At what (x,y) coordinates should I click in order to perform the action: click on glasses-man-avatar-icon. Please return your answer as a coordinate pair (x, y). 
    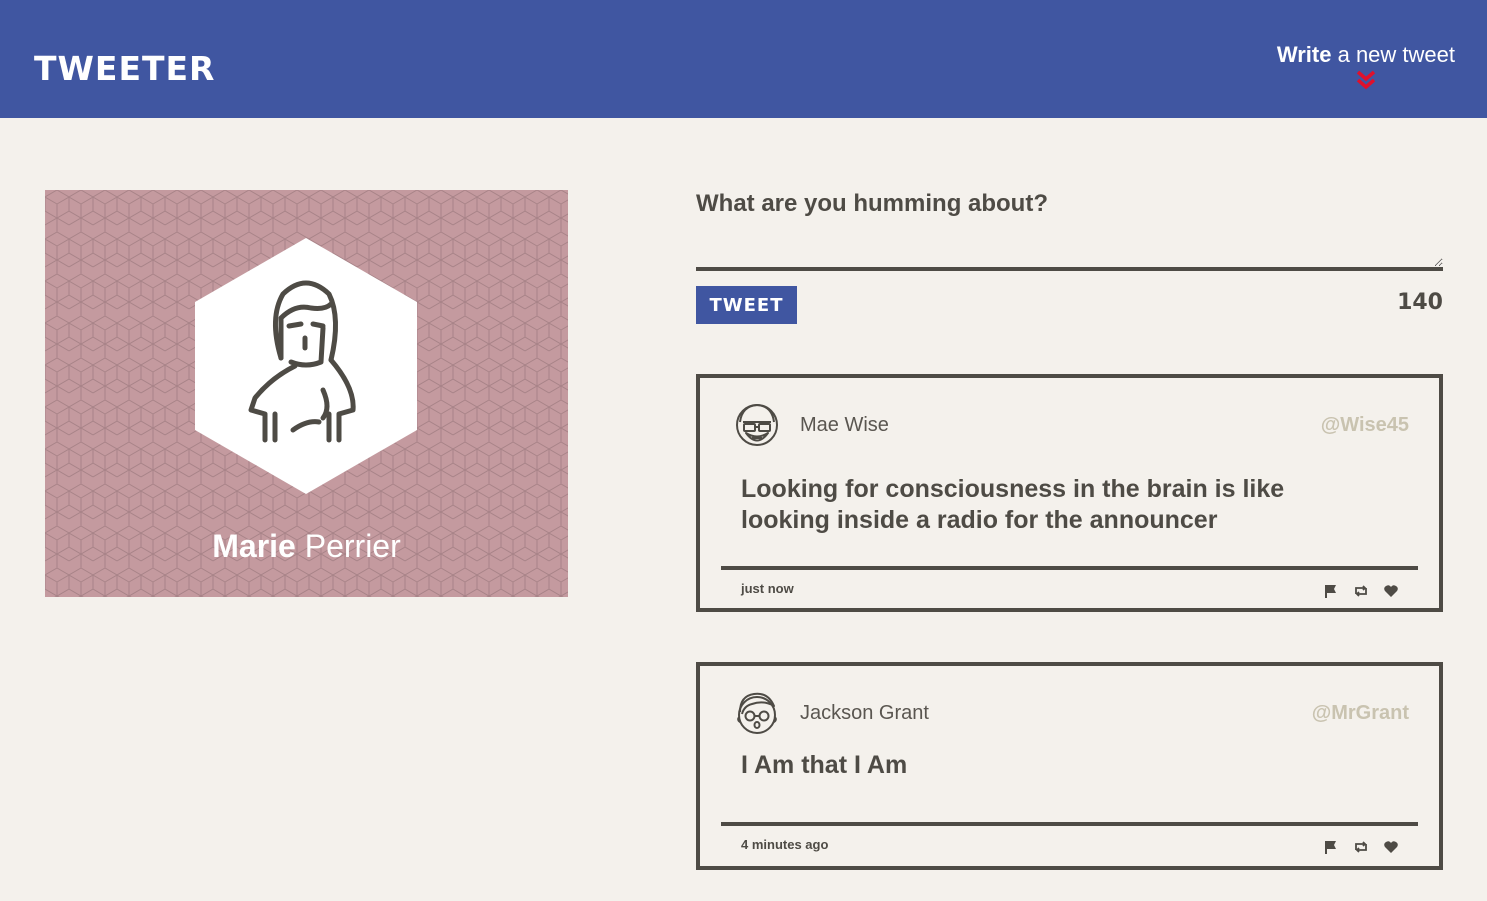
    Looking at the image, I should click on (757, 713).